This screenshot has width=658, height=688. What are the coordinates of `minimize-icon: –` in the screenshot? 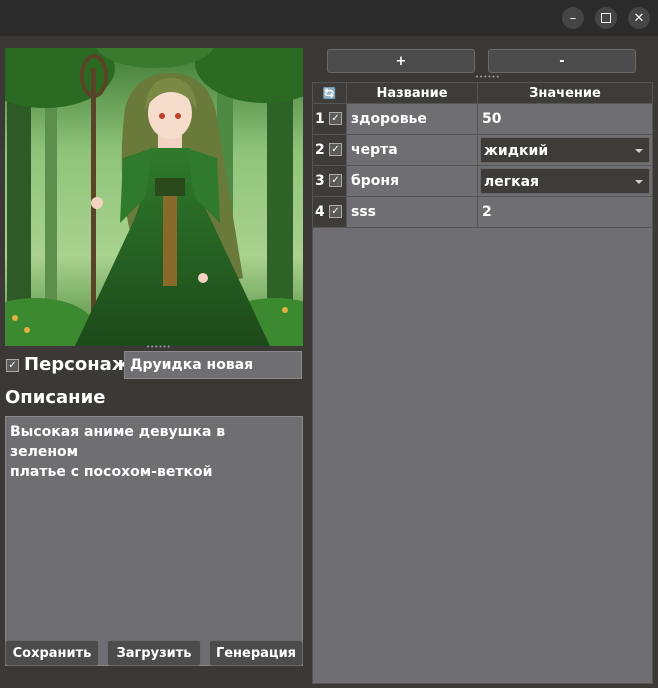 It's located at (573, 18).